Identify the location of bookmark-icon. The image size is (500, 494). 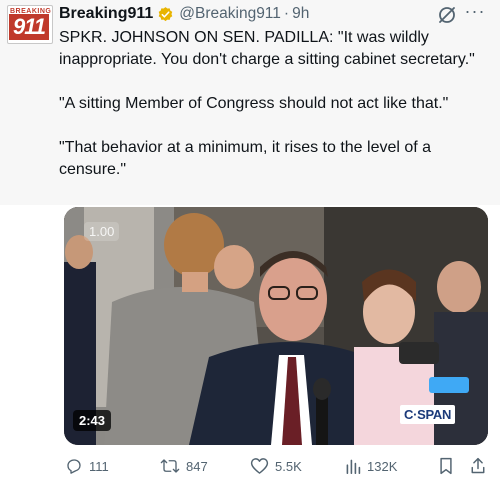
(446, 466).